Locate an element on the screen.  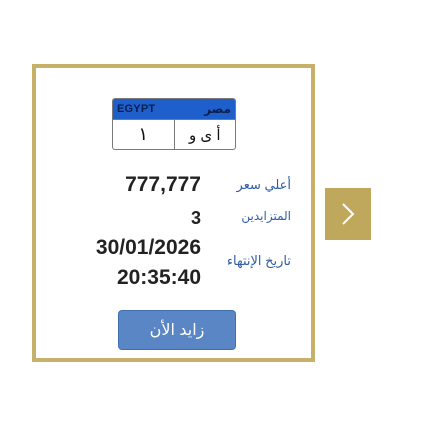
plate-body: ١ أ ى و is located at coordinates (174, 134).